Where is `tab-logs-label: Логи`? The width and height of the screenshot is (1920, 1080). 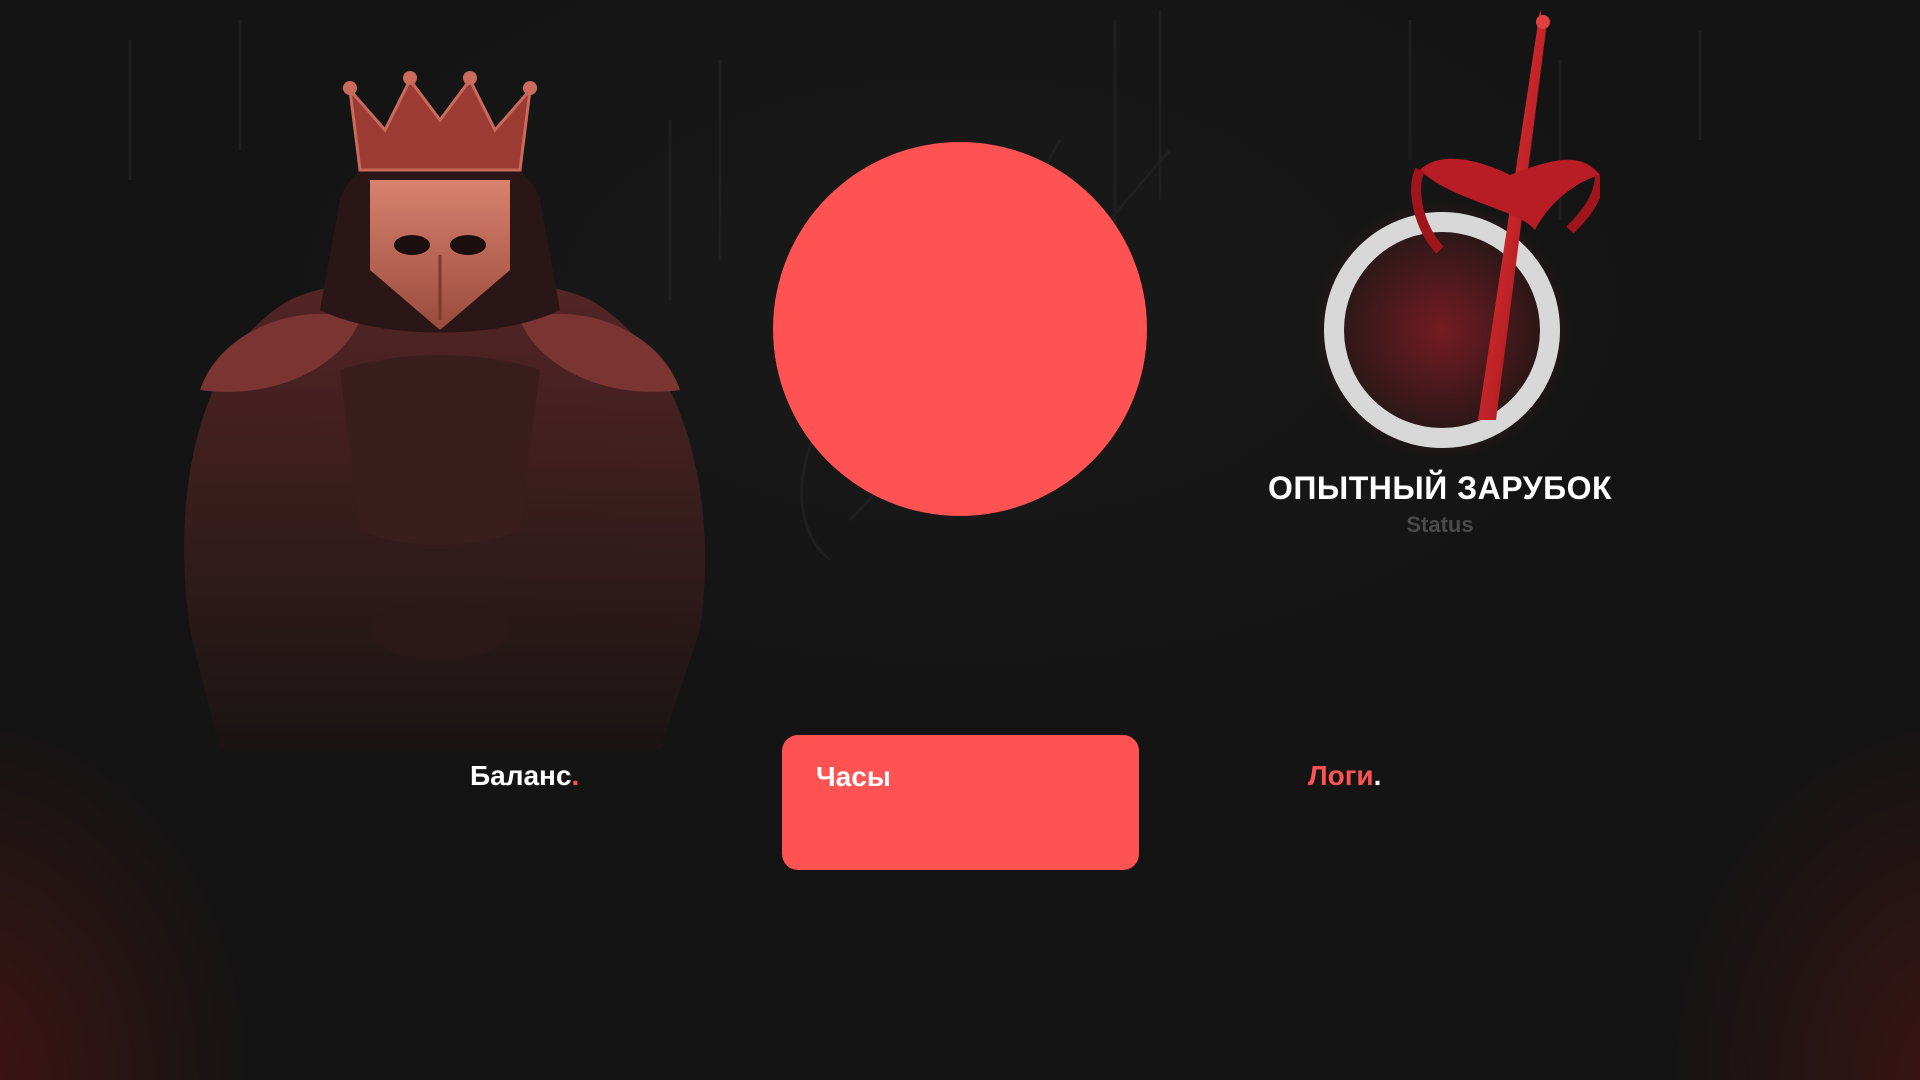 tab-logs-label: Логи is located at coordinates (1341, 775).